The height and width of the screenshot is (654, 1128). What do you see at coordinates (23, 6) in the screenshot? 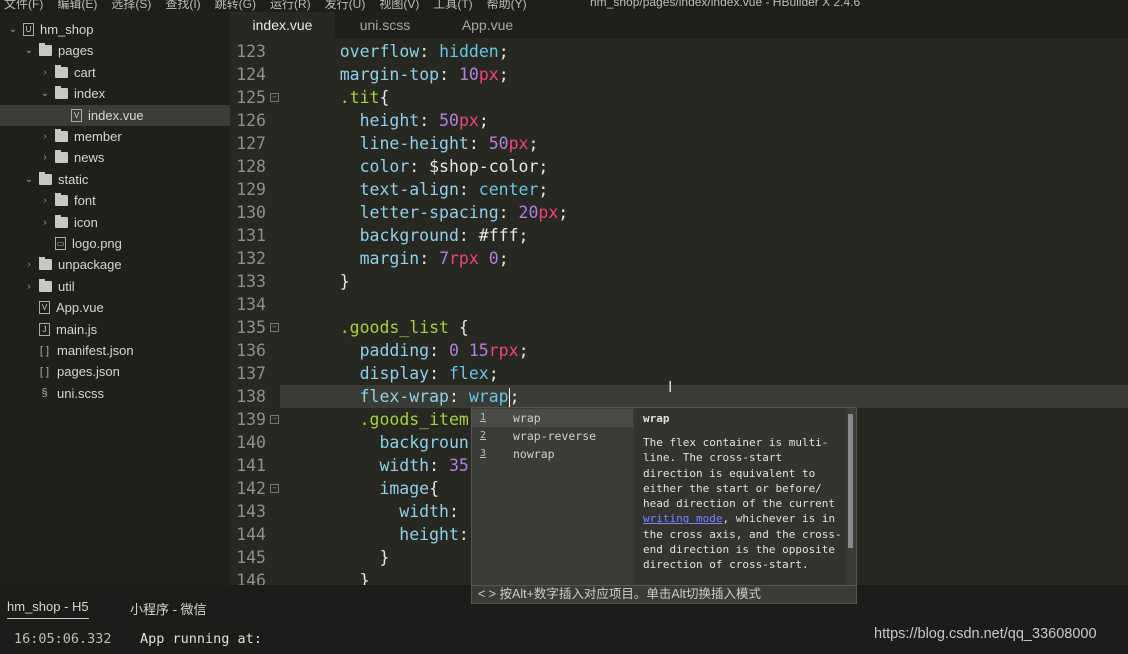
I see `menu-item: 文件(F)` at bounding box center [23, 6].